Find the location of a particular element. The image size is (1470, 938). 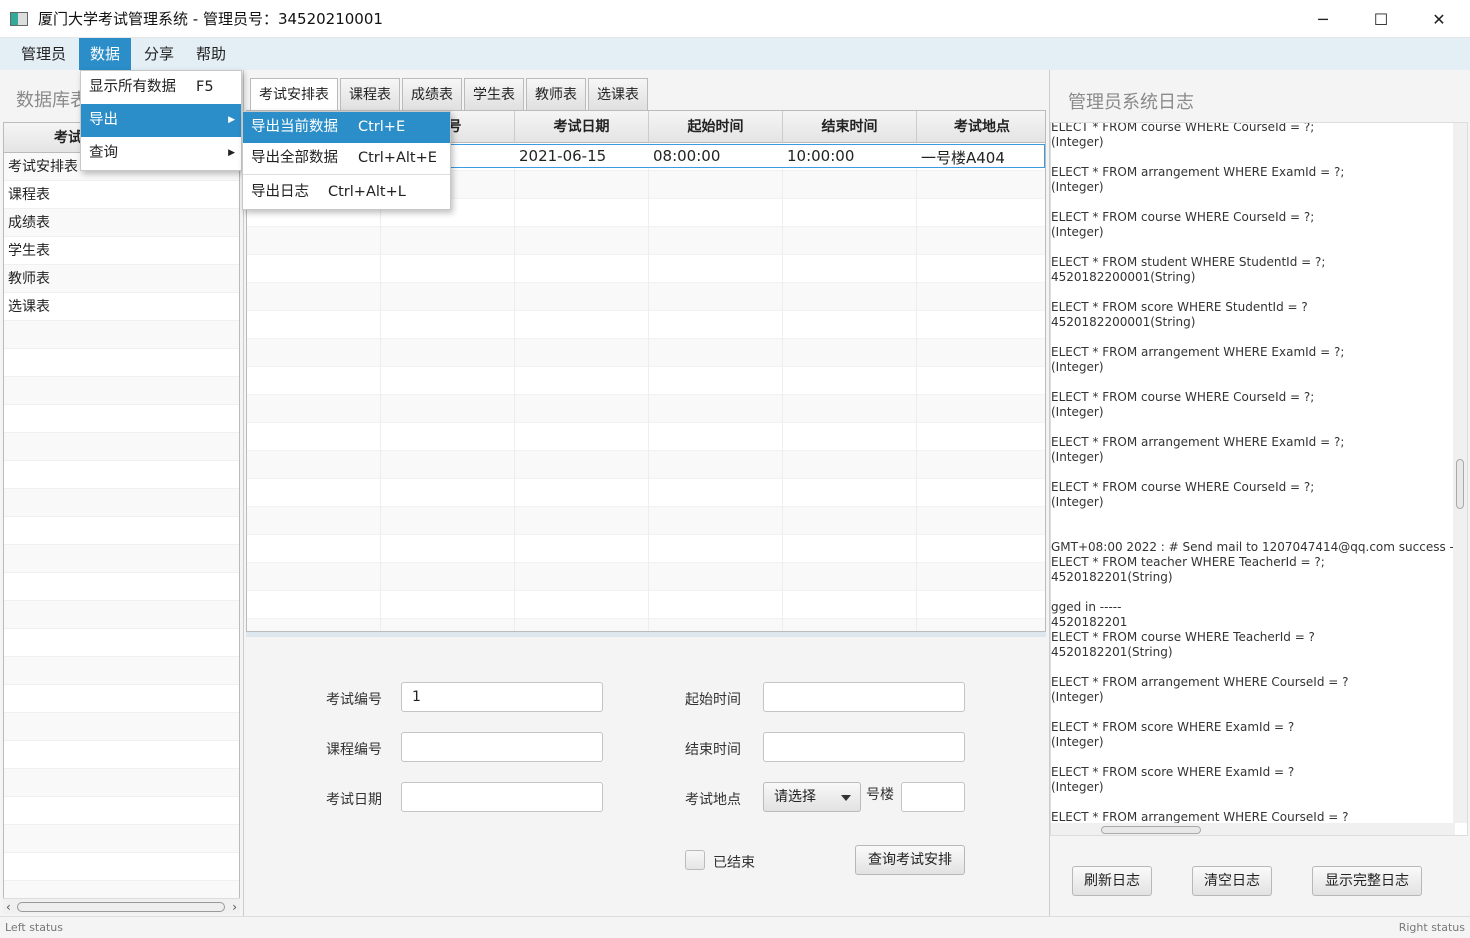

column-header: 考试地点 is located at coordinates (981, 127).